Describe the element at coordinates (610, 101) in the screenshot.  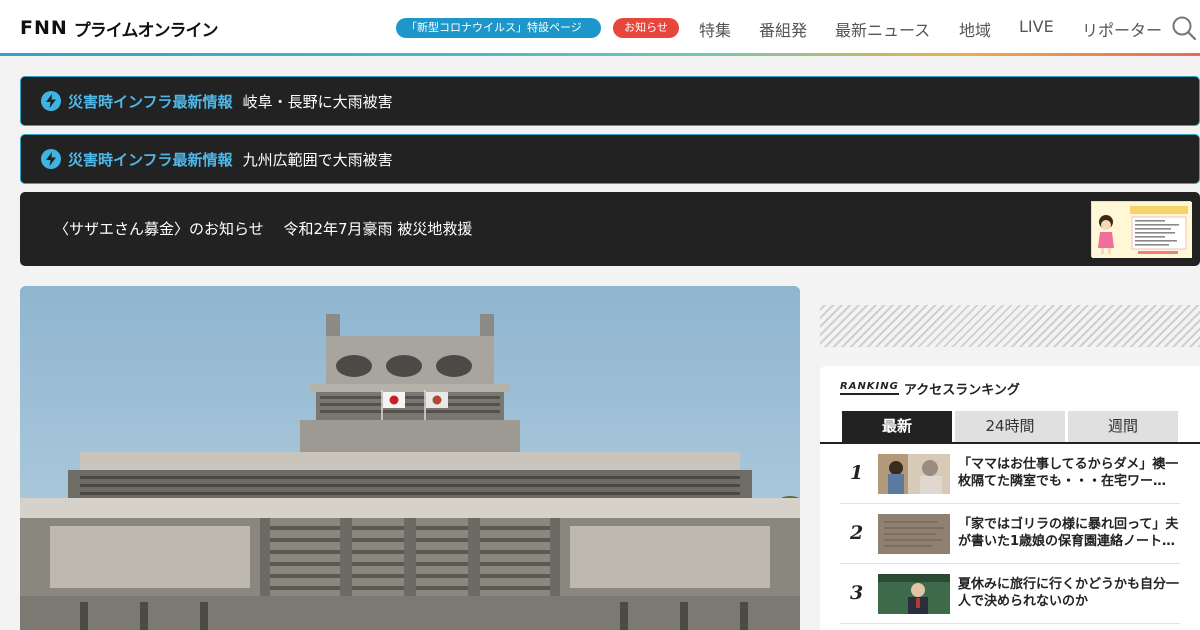
I see `disaster-alert-banner: 災害時インフラ最新情報 岐阜・長野に大雨被害` at that location.